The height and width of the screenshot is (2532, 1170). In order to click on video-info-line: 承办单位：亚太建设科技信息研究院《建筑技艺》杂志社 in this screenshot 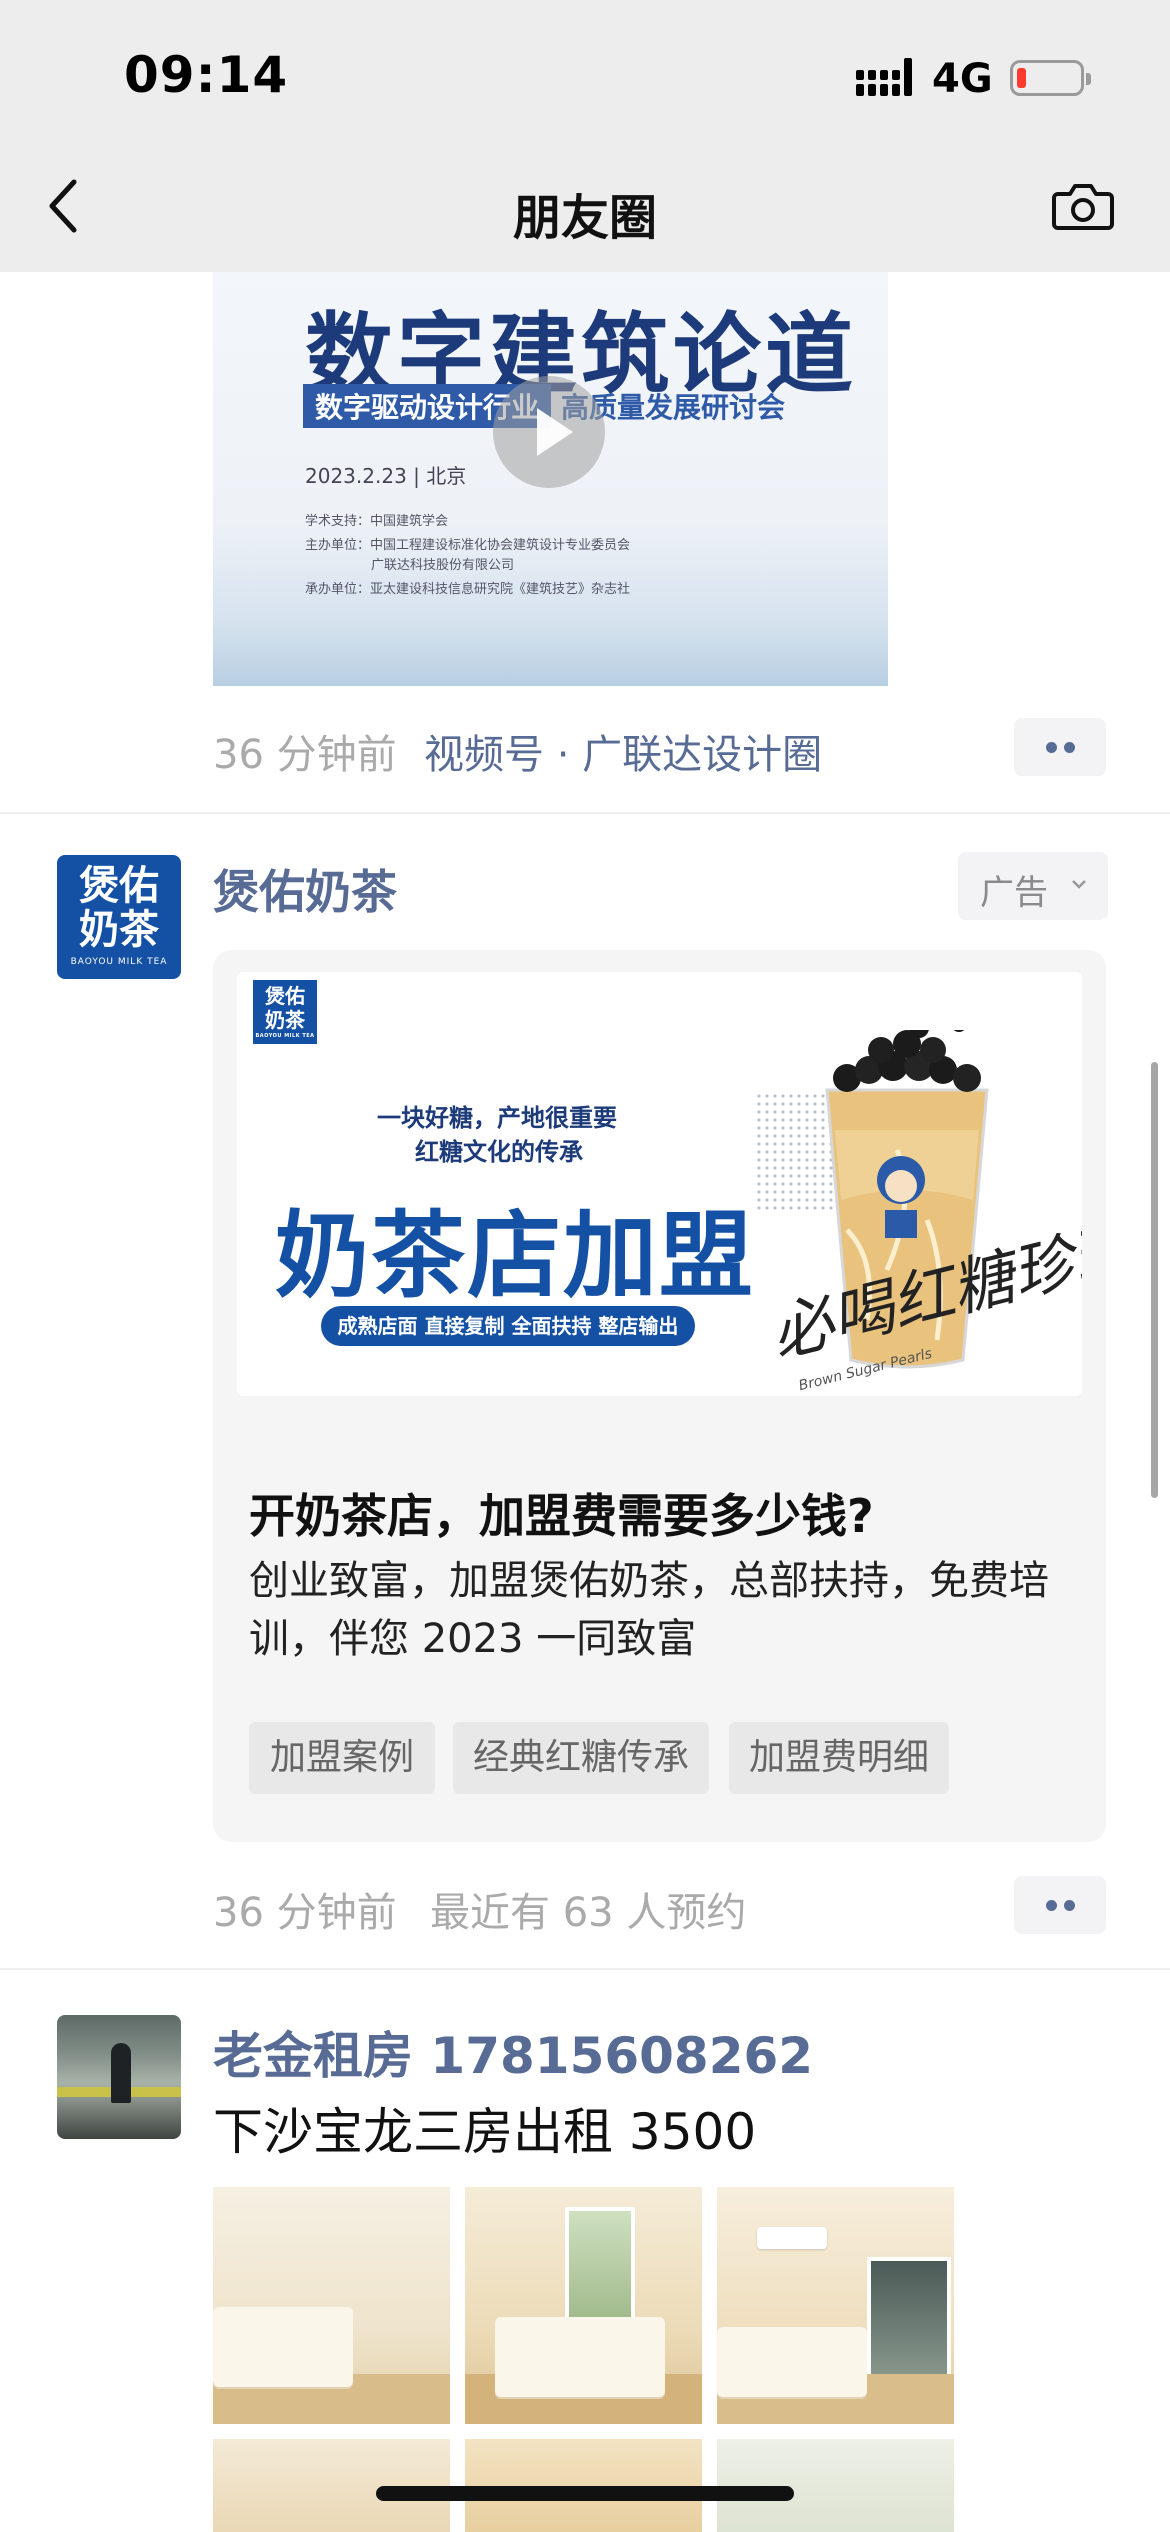, I will do `click(468, 589)`.